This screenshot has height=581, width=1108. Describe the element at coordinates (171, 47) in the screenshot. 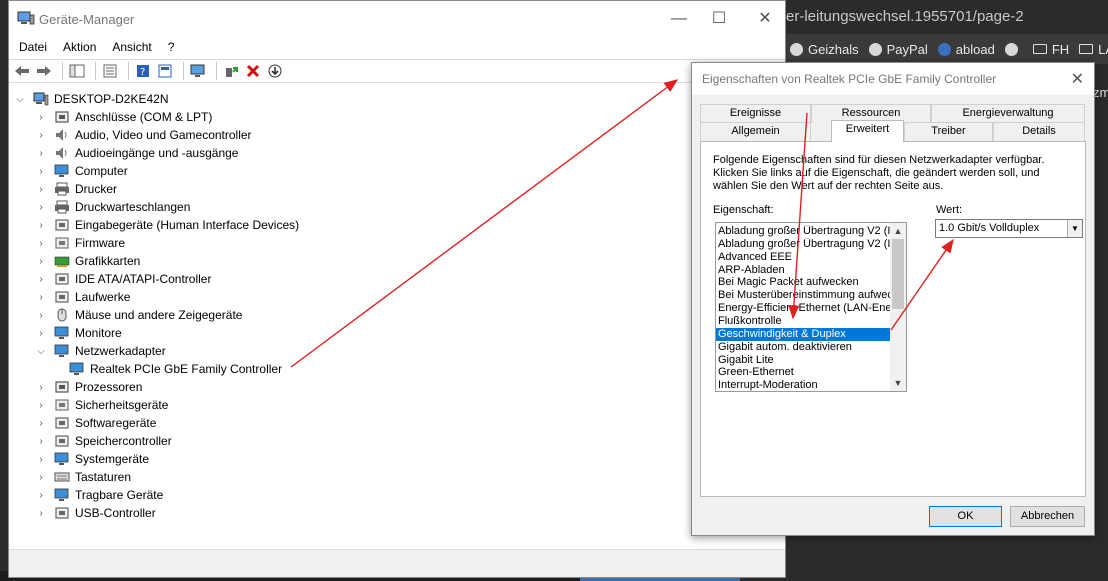

I see `menu-help: ?` at that location.